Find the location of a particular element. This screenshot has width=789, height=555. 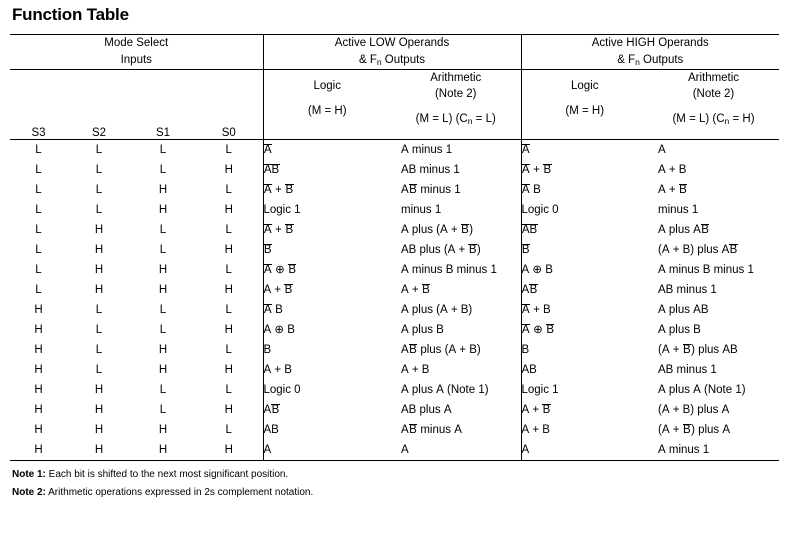

cell-arithmetic-active-low: AB minus 1 is located at coordinates (456, 170).